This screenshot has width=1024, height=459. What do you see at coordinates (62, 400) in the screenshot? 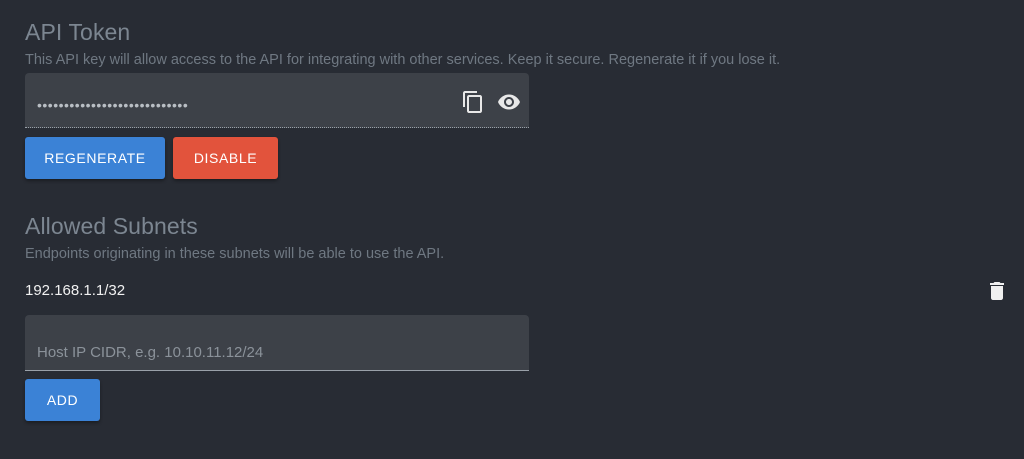
I see `add-subnet-button: ADD` at bounding box center [62, 400].